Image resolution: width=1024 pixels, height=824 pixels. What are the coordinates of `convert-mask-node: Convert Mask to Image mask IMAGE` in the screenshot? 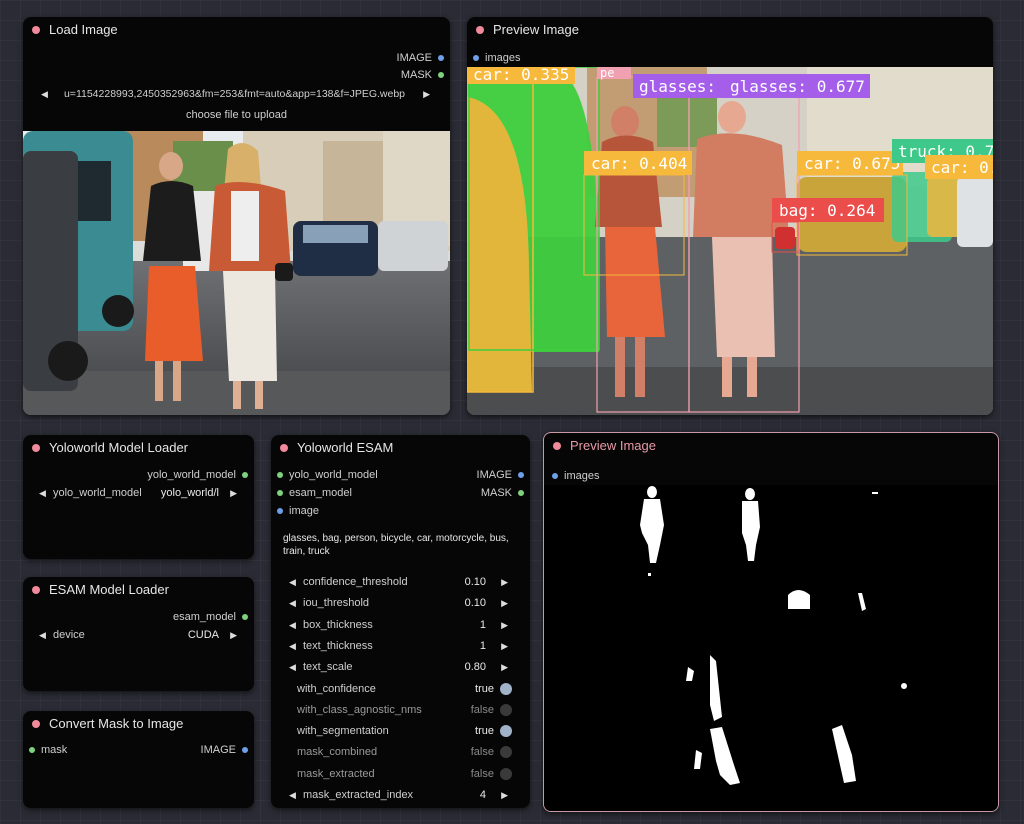 It's located at (138, 759).